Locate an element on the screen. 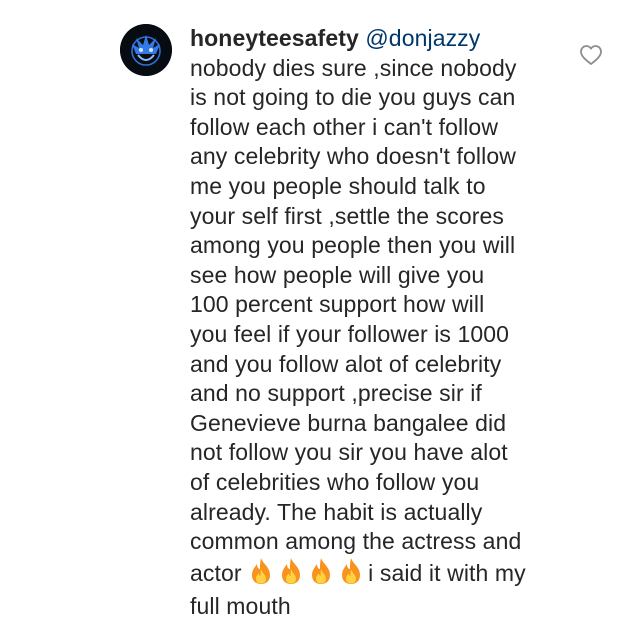 This screenshot has height=622, width=640. comment-line: you feel if your follower is 1000 is located at coordinates (350, 333).